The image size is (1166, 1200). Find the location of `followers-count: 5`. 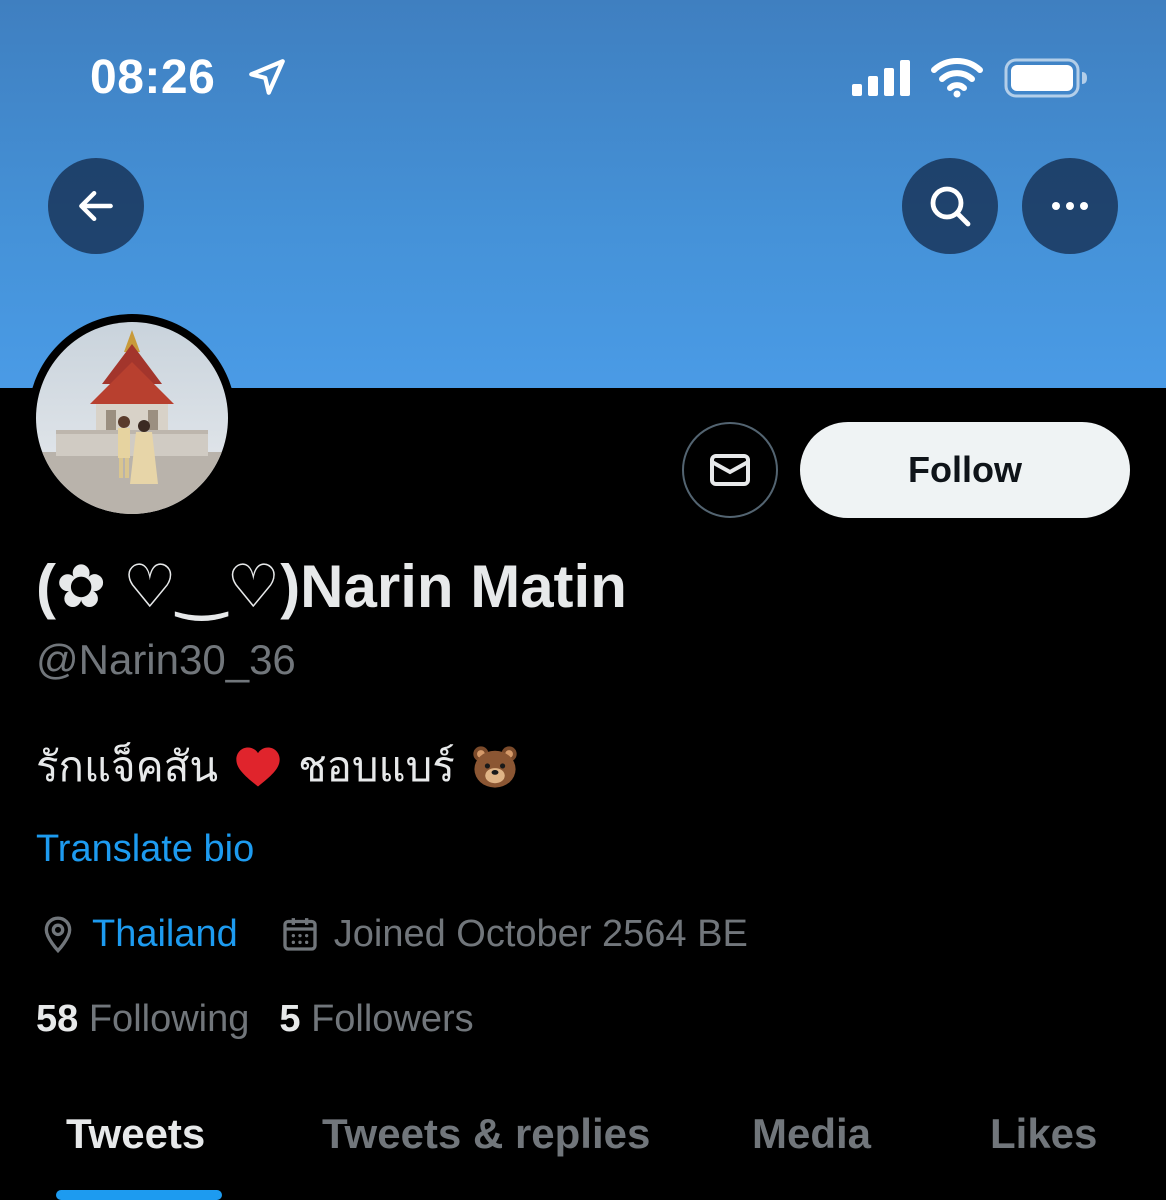

followers-count: 5 is located at coordinates (290, 1019).